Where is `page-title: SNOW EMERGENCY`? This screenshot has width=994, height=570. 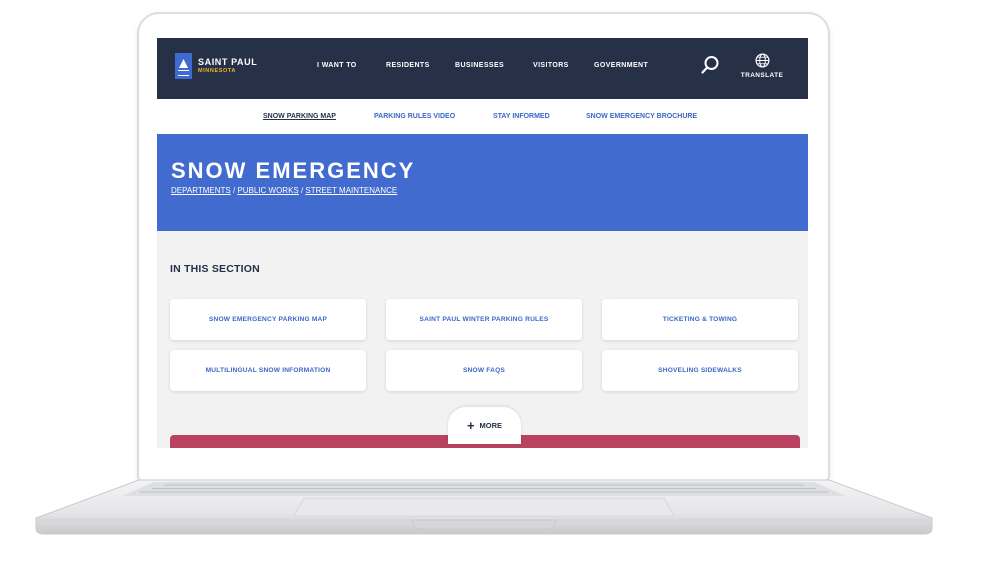 page-title: SNOW EMERGENCY is located at coordinates (293, 170).